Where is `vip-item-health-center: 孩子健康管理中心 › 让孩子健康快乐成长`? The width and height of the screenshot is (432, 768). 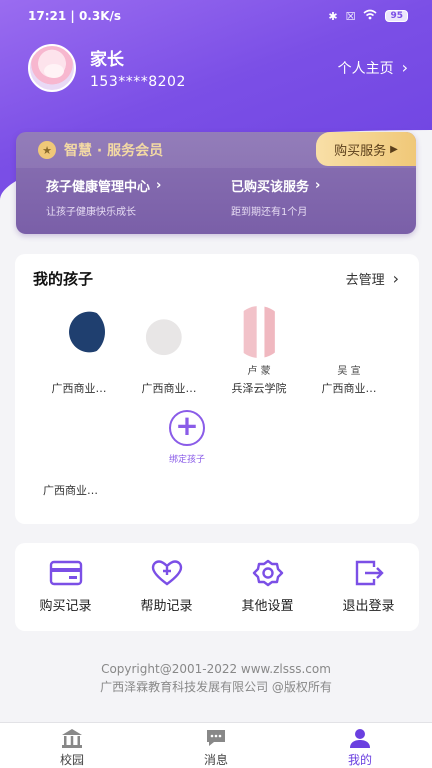
vip-item-health-center: 孩子健康管理中心 › 让孩子健康快乐成长 is located at coordinates (138, 197).